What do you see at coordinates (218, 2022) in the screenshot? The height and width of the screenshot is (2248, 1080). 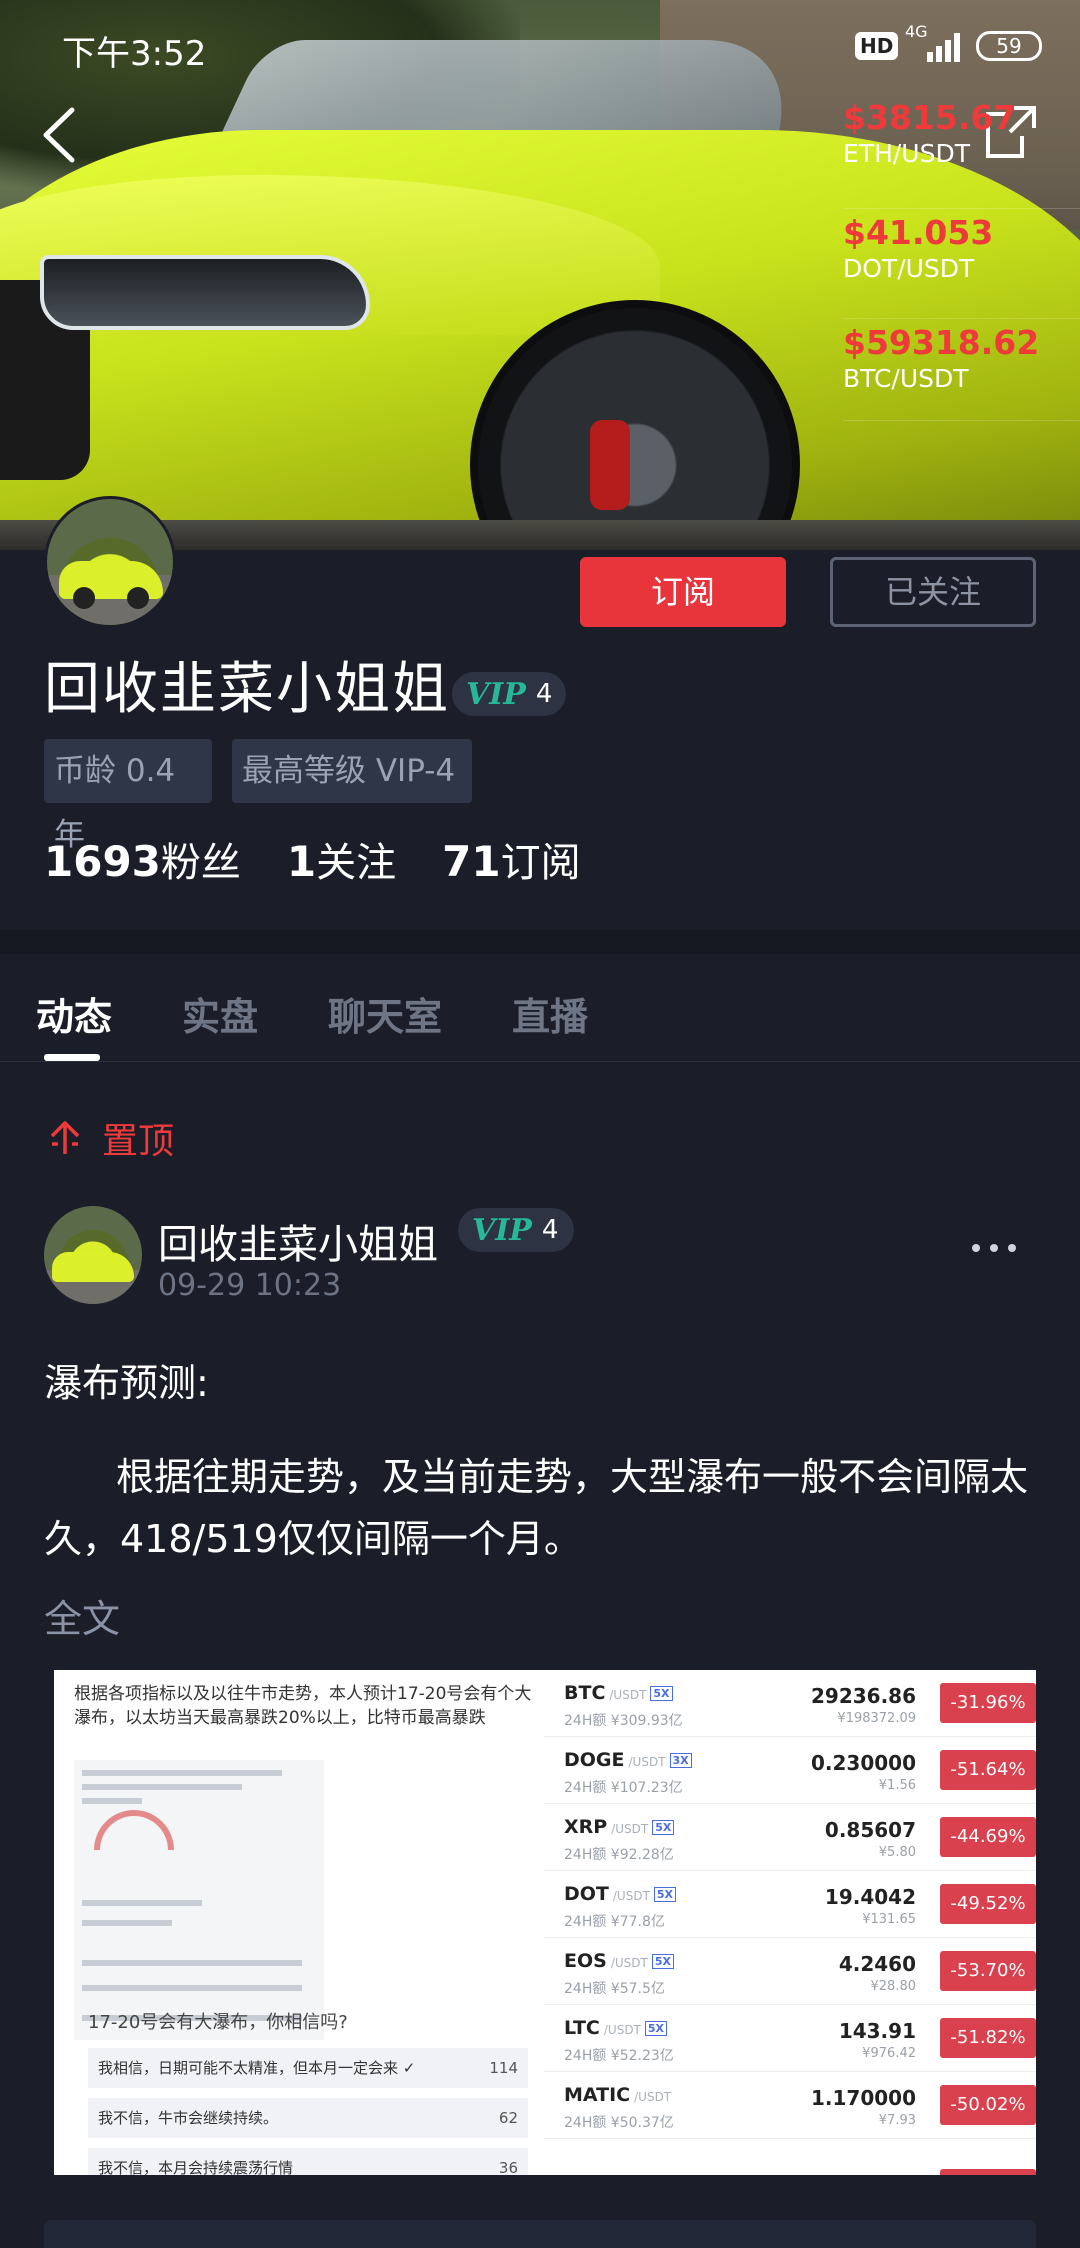 I see `poll-question: 17-20号会有大瀑布，你相信吗?` at bounding box center [218, 2022].